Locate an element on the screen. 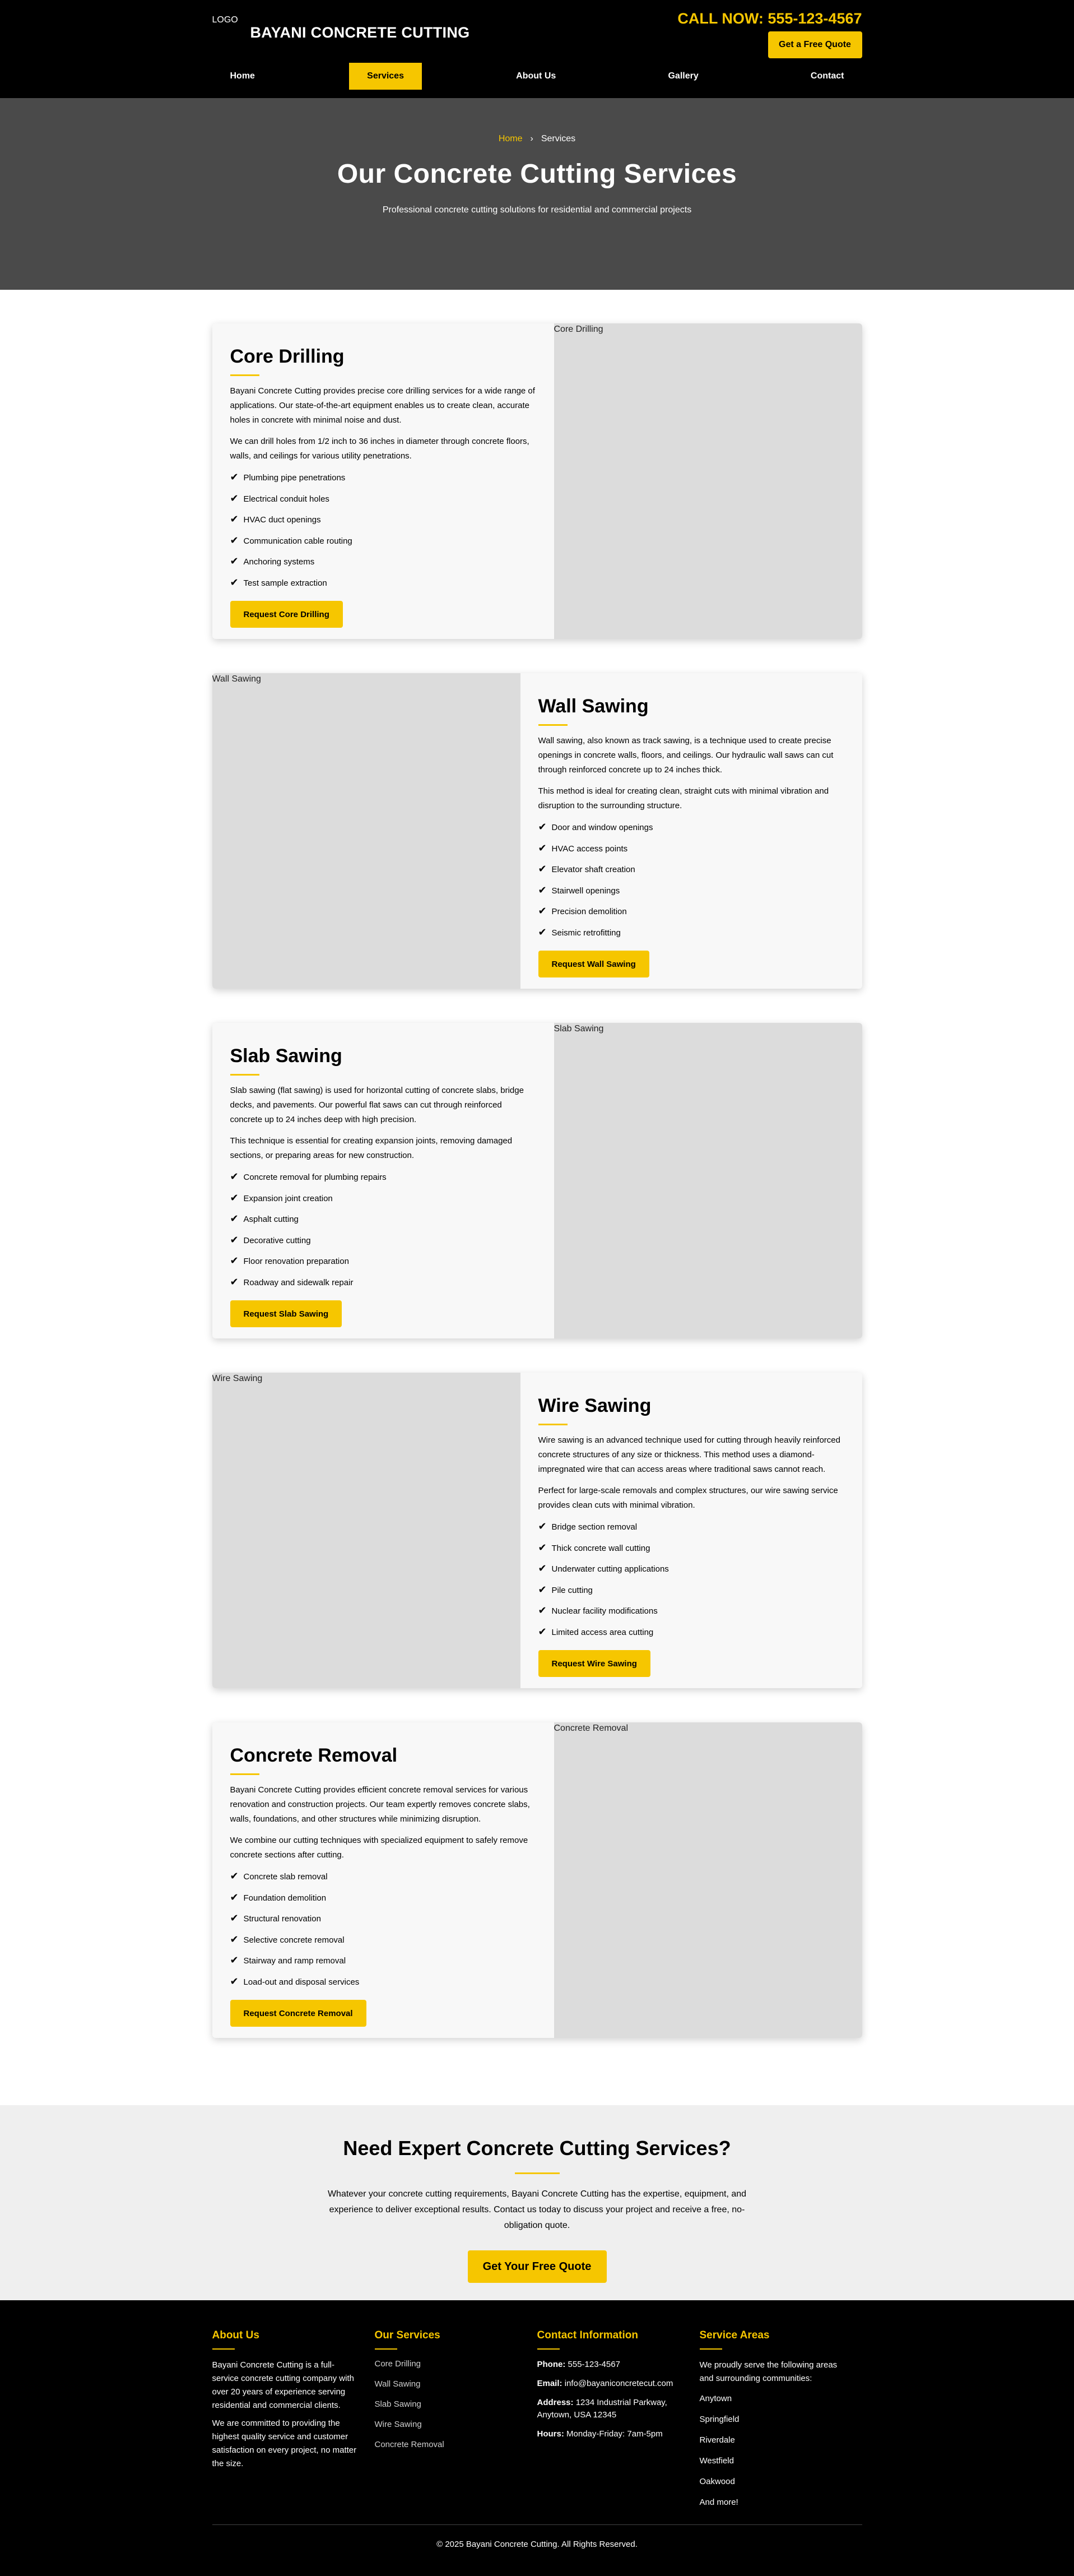 Image resolution: width=1074 pixels, height=2576 pixels. list-item: ✔ Anchoring systems is located at coordinates (383, 561).